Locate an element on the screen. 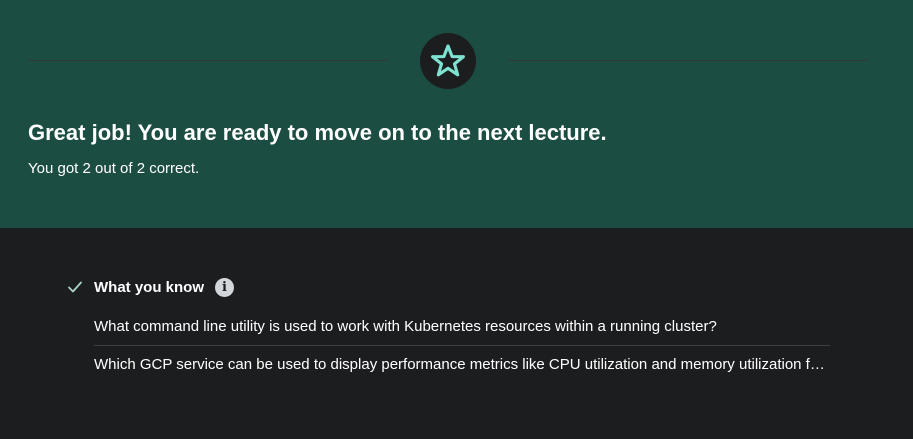  what-you-know-title: What you know is located at coordinates (149, 287).